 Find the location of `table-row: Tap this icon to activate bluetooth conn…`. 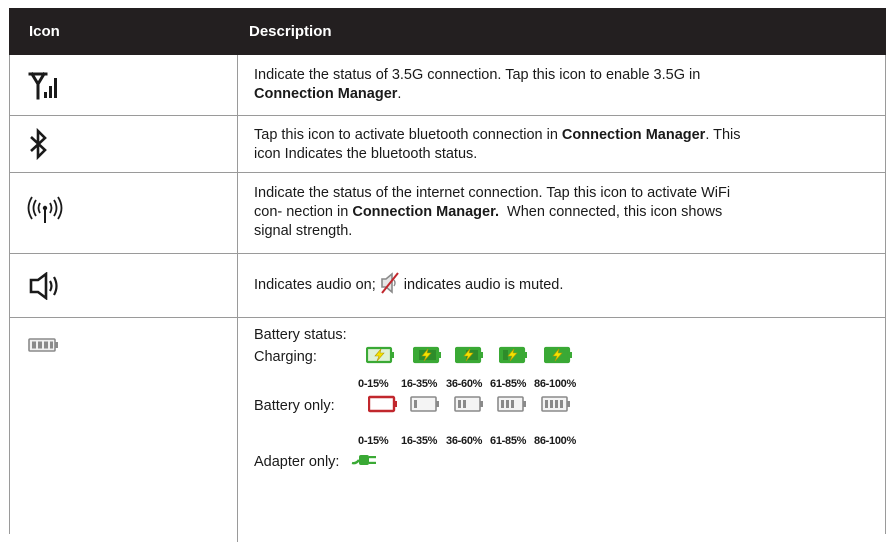

table-row: Tap this icon to activate bluetooth conn… is located at coordinates (447, 144).